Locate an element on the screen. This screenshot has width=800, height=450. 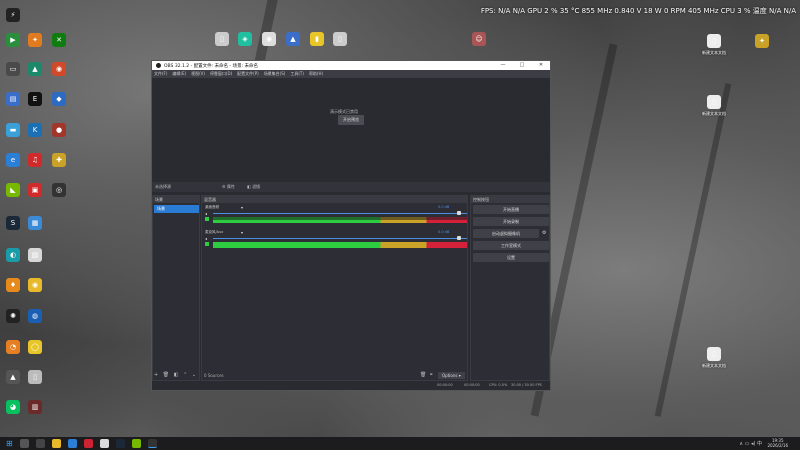
menu-profile: 配置文件(P) is located at coordinates (248, 74).